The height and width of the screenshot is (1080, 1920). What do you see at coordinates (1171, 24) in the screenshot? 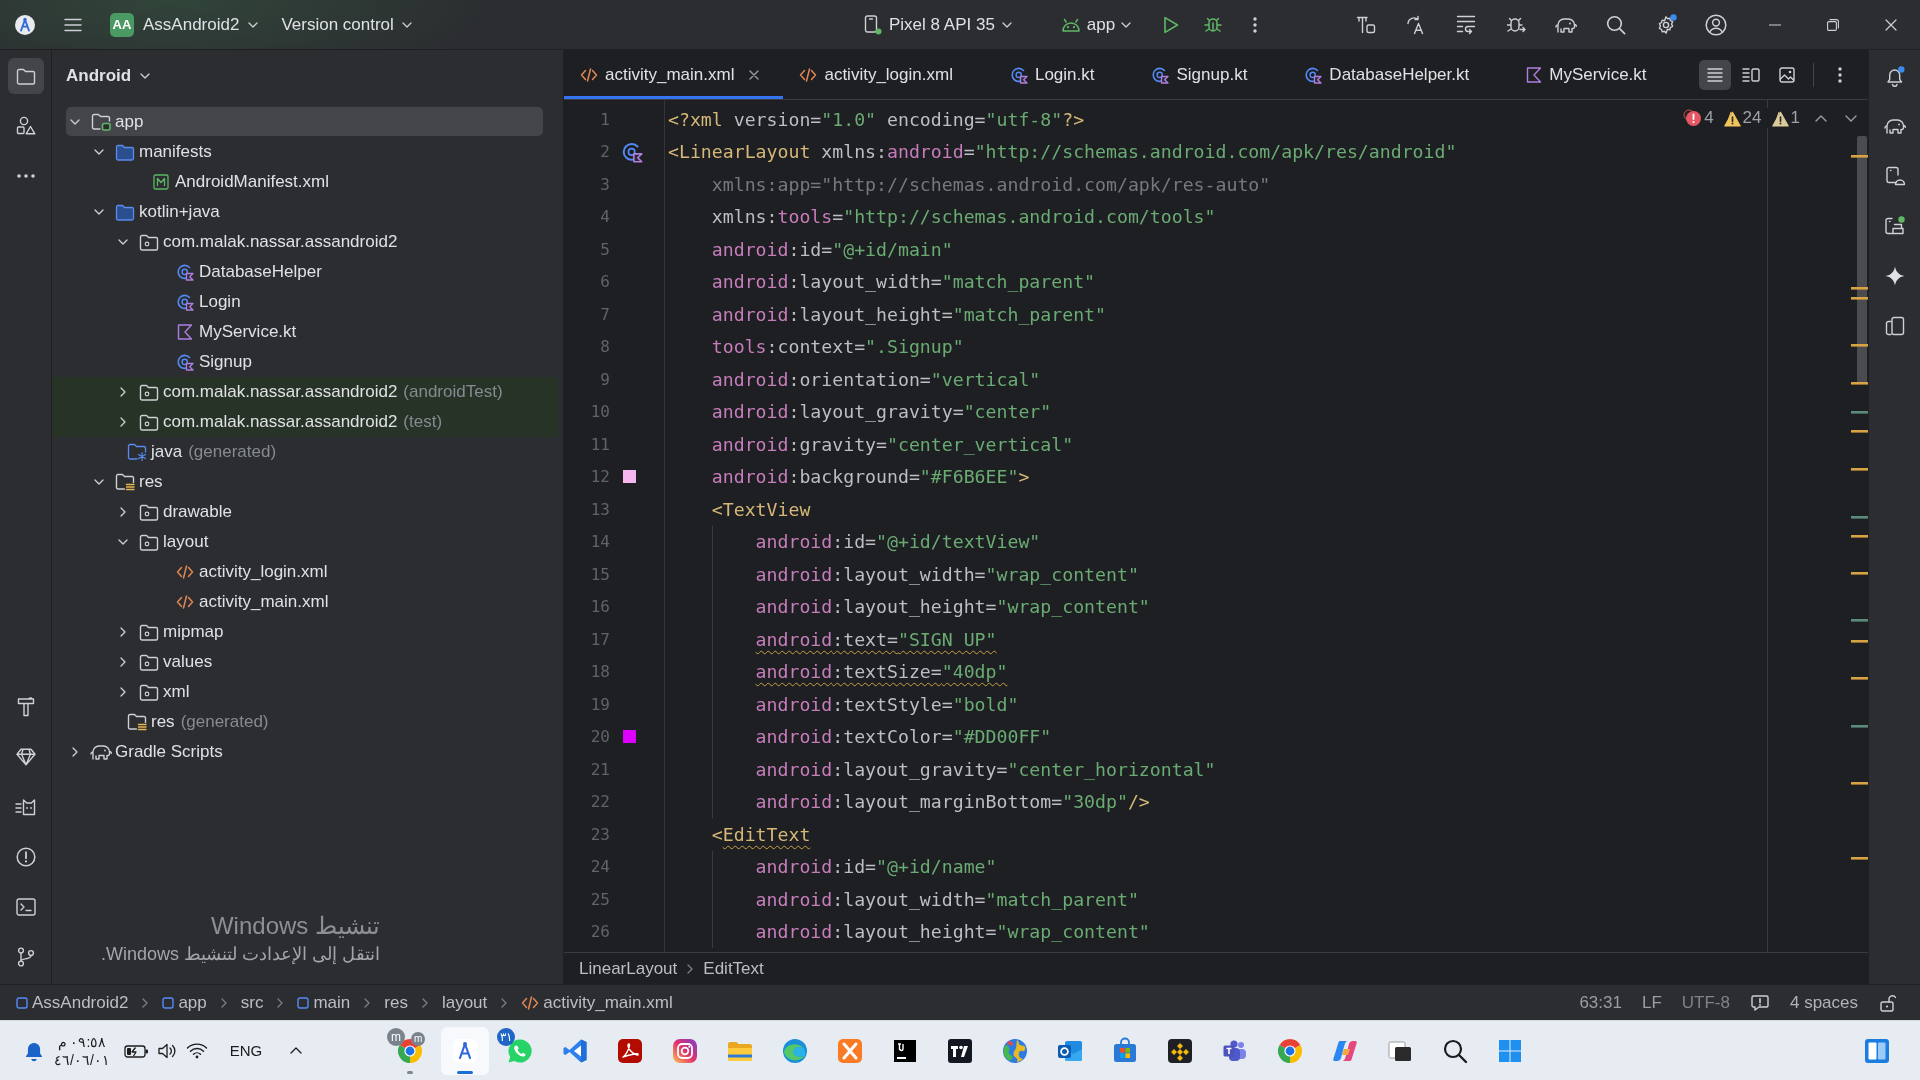
I see `run-icon` at bounding box center [1171, 24].